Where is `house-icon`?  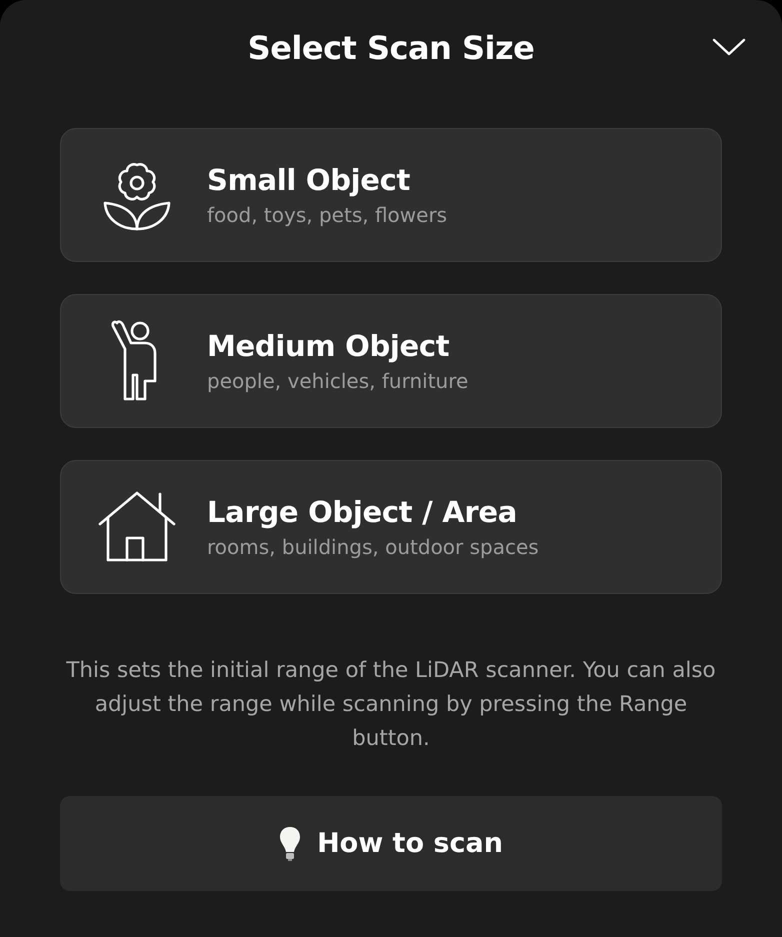
house-icon is located at coordinates (137, 527).